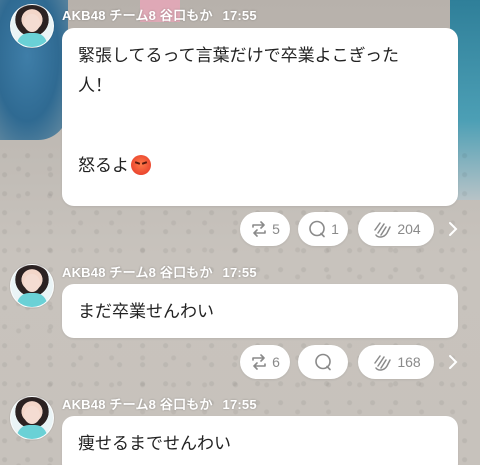  I want to click on message-actions: 5 1 204, so click(240, 230).